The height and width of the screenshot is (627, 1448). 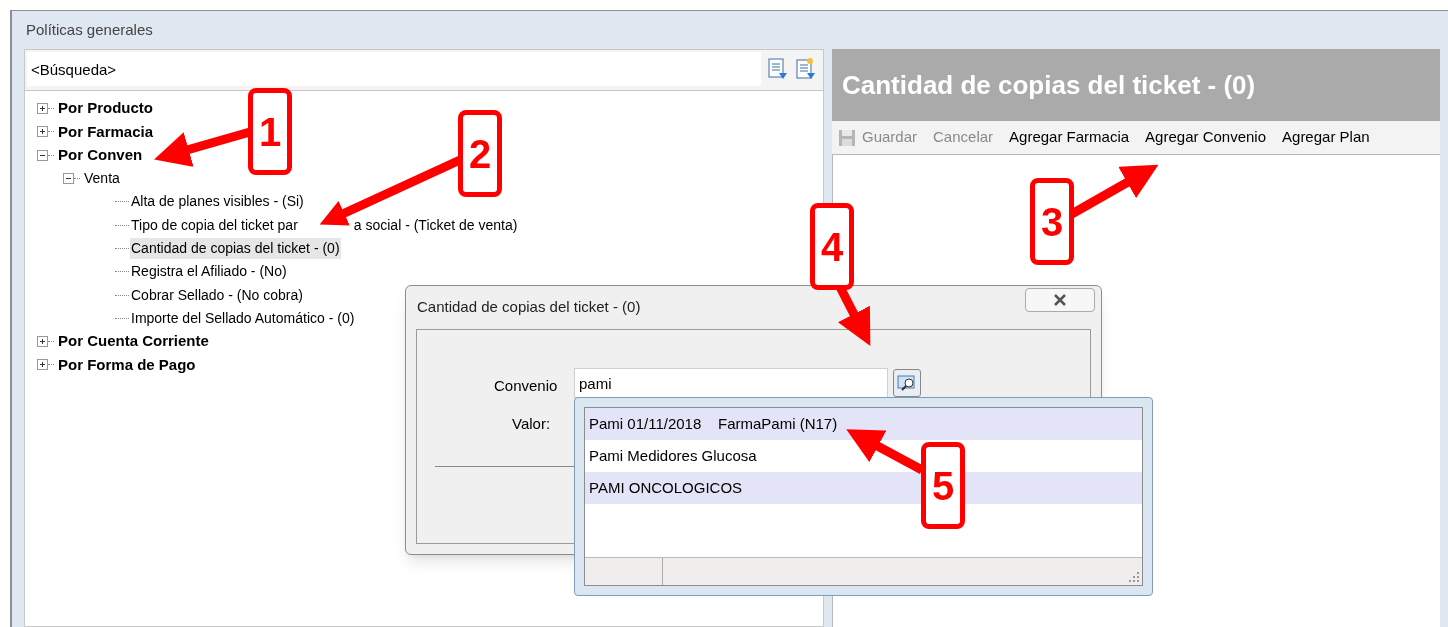 I want to click on tree-group: Por Cuenta Corriente, so click(x=133, y=341).